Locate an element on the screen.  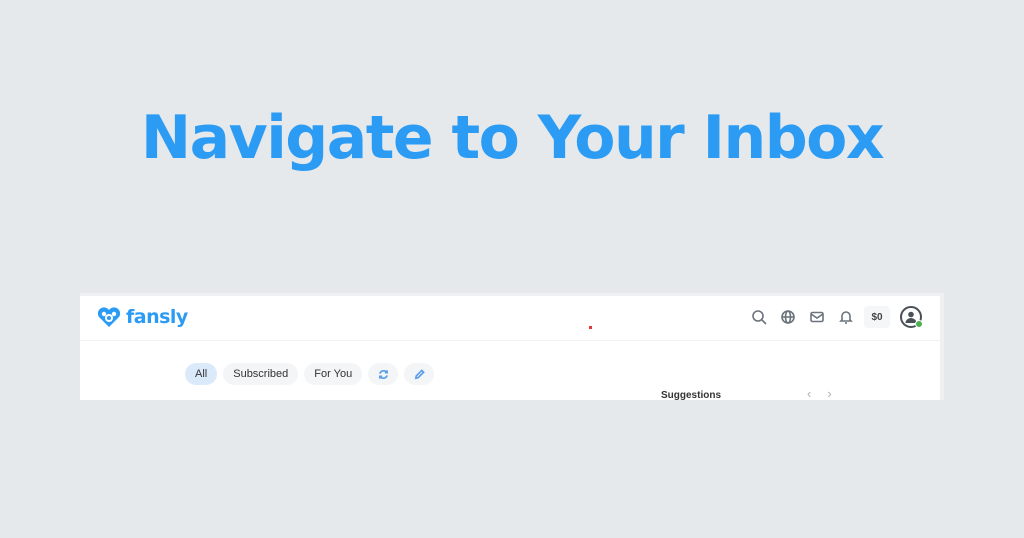
search-button is located at coordinates (759, 317).